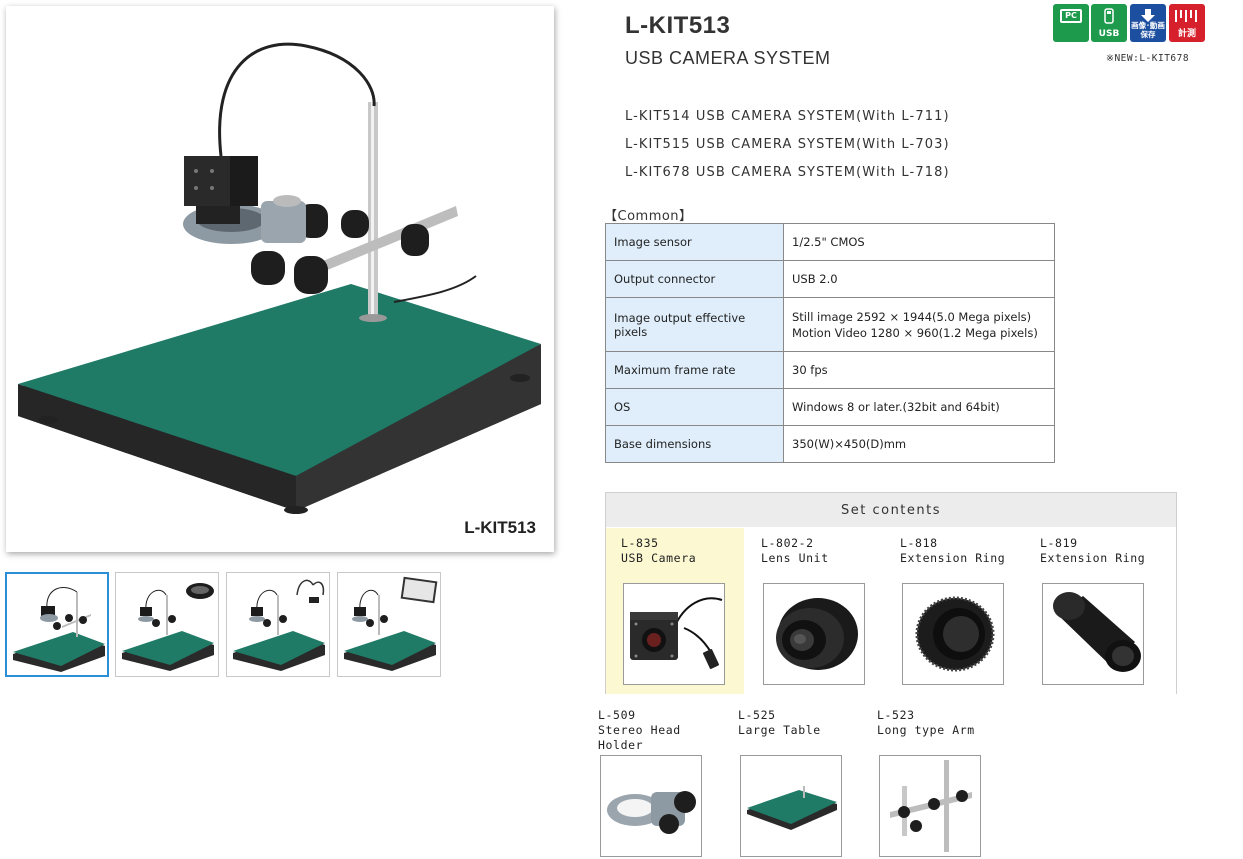 The height and width of the screenshot is (859, 1243). I want to click on spec-section-label: 【Common】, so click(648, 216).